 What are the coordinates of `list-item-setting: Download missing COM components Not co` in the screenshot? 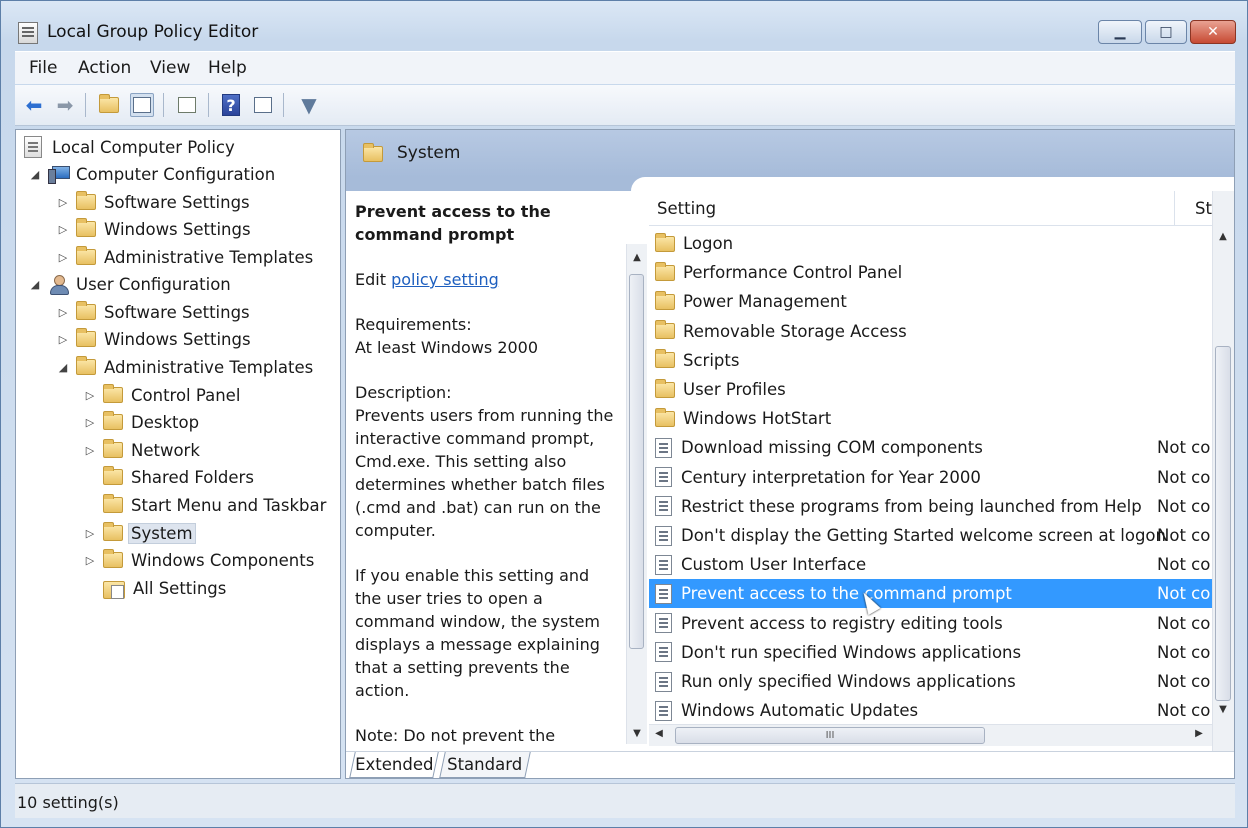 It's located at (930, 447).